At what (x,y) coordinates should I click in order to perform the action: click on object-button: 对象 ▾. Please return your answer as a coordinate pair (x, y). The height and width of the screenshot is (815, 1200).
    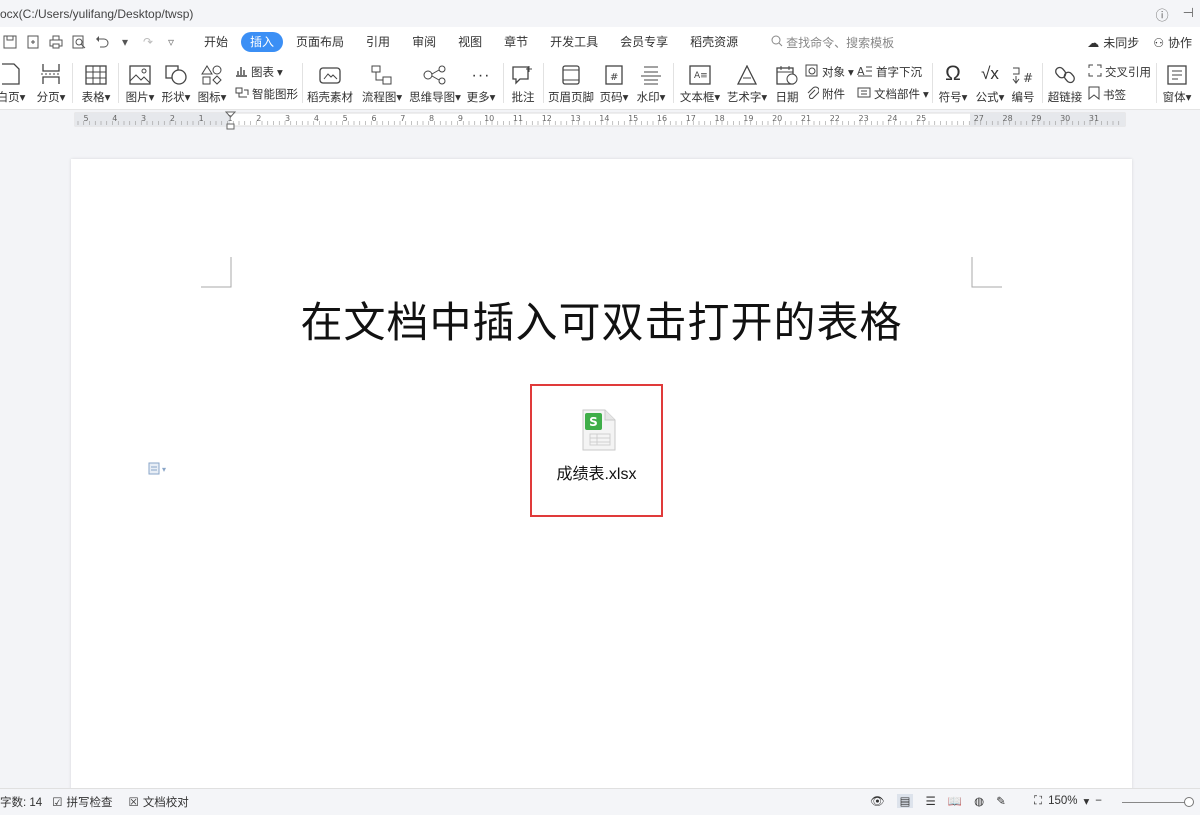
    Looking at the image, I should click on (829, 72).